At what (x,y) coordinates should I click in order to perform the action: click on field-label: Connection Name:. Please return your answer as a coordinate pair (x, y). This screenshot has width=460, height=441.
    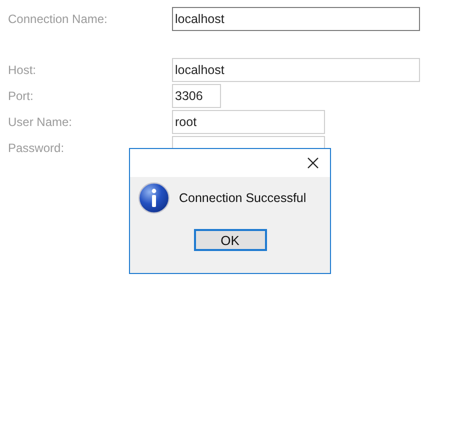
    Looking at the image, I should click on (57, 19).